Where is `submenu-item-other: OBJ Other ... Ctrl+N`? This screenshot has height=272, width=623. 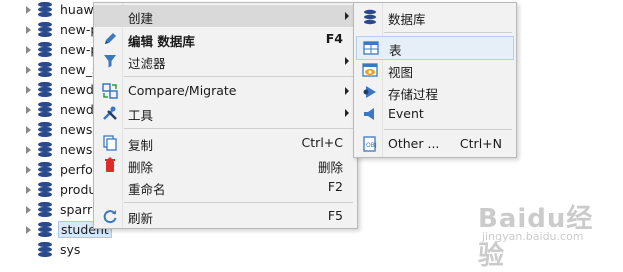 submenu-item-other: OBJ Other ... Ctrl+N is located at coordinates (435, 144).